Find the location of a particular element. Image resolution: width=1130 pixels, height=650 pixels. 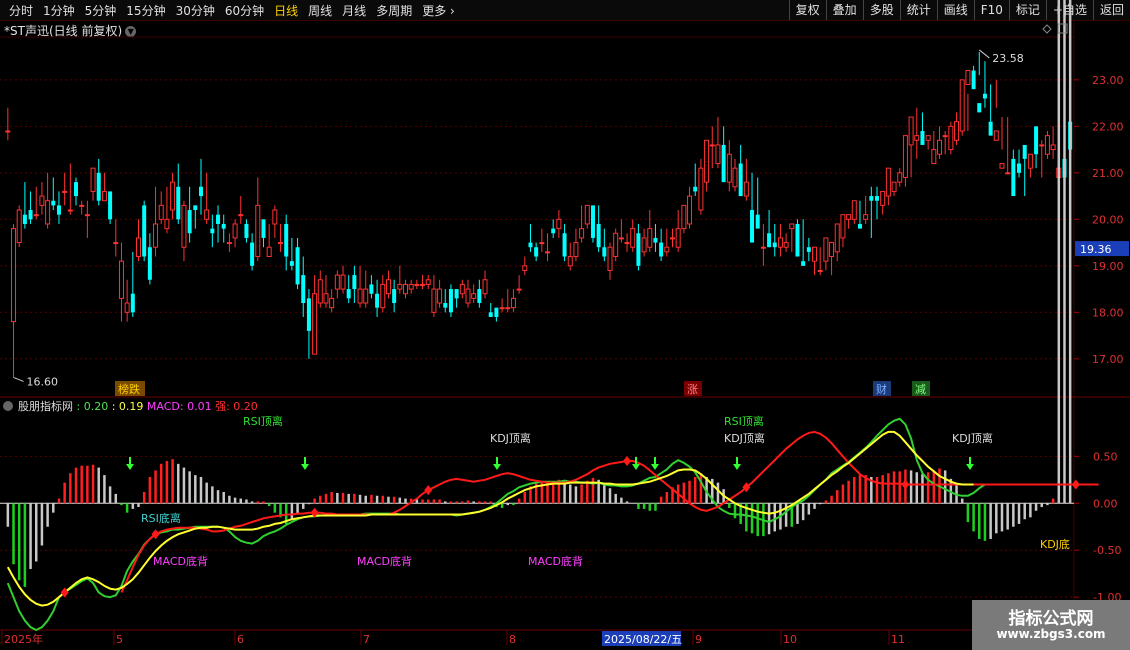

price-tick-label: 19.00 is located at coordinates (1108, 266).